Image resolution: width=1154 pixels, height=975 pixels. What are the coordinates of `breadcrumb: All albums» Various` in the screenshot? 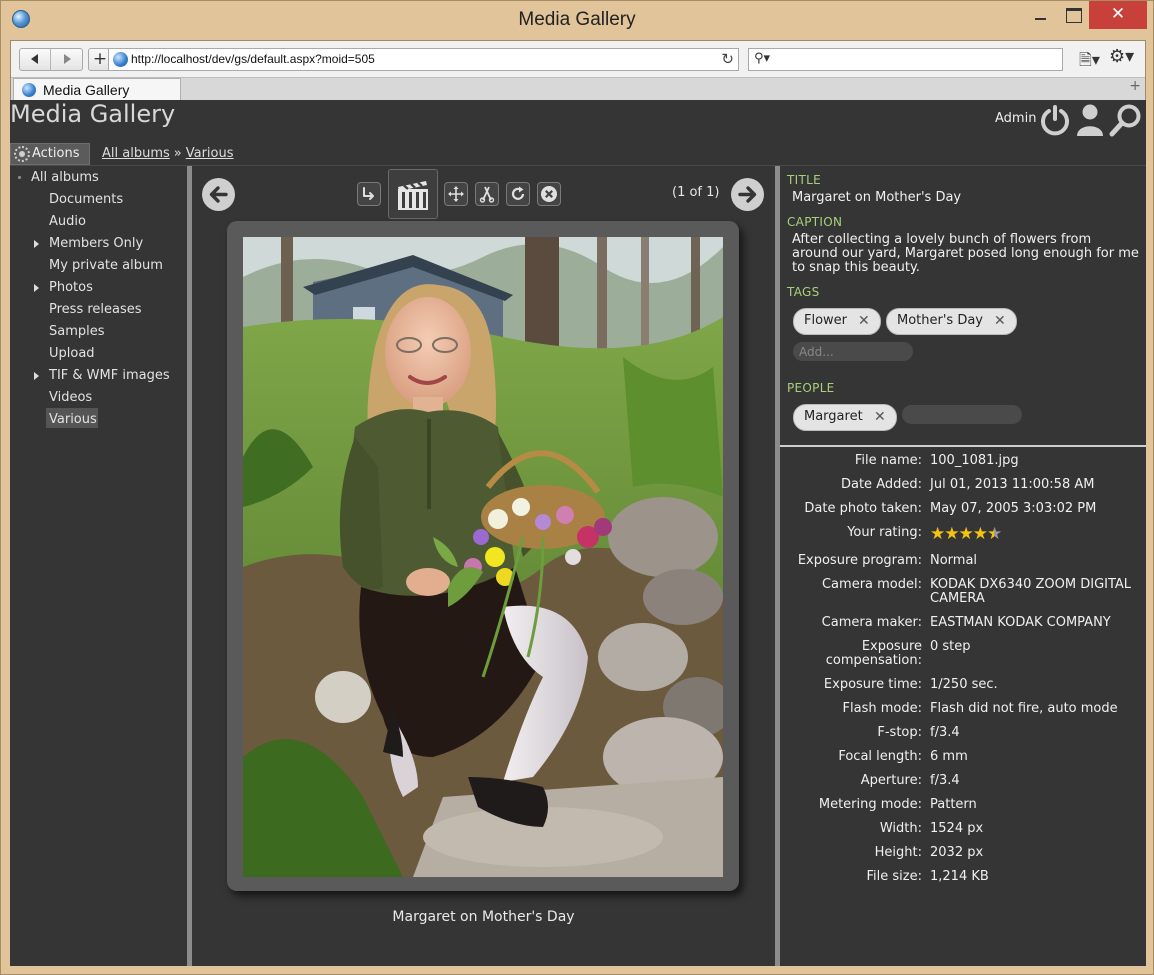 It's located at (168, 153).